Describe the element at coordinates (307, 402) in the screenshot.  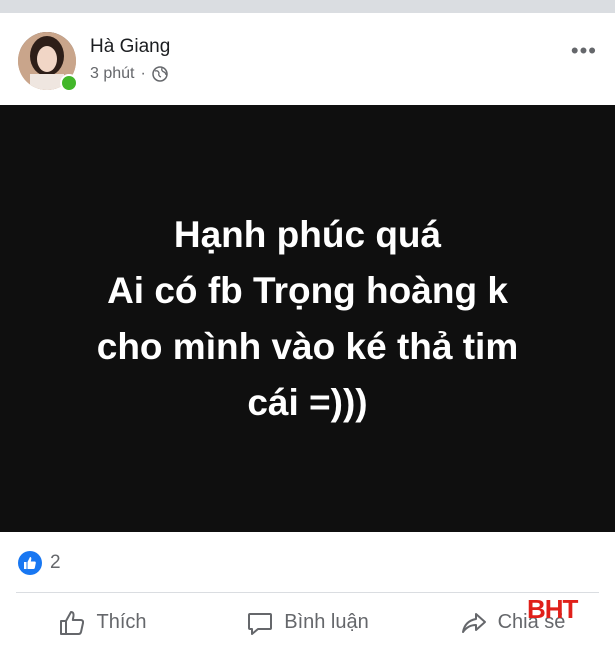
I see `post-text-line: cái =)))` at that location.